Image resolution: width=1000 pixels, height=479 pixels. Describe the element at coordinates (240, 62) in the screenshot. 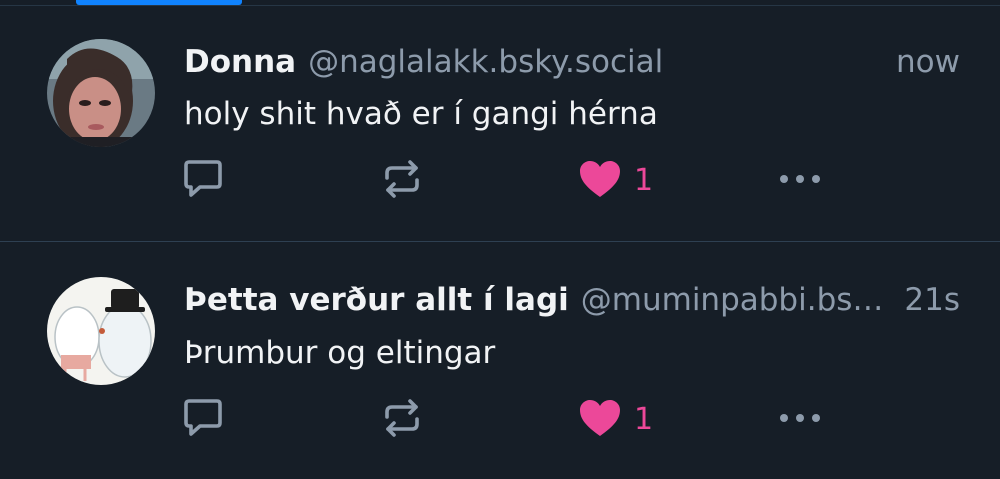

I see `author-name: Donna` at that location.